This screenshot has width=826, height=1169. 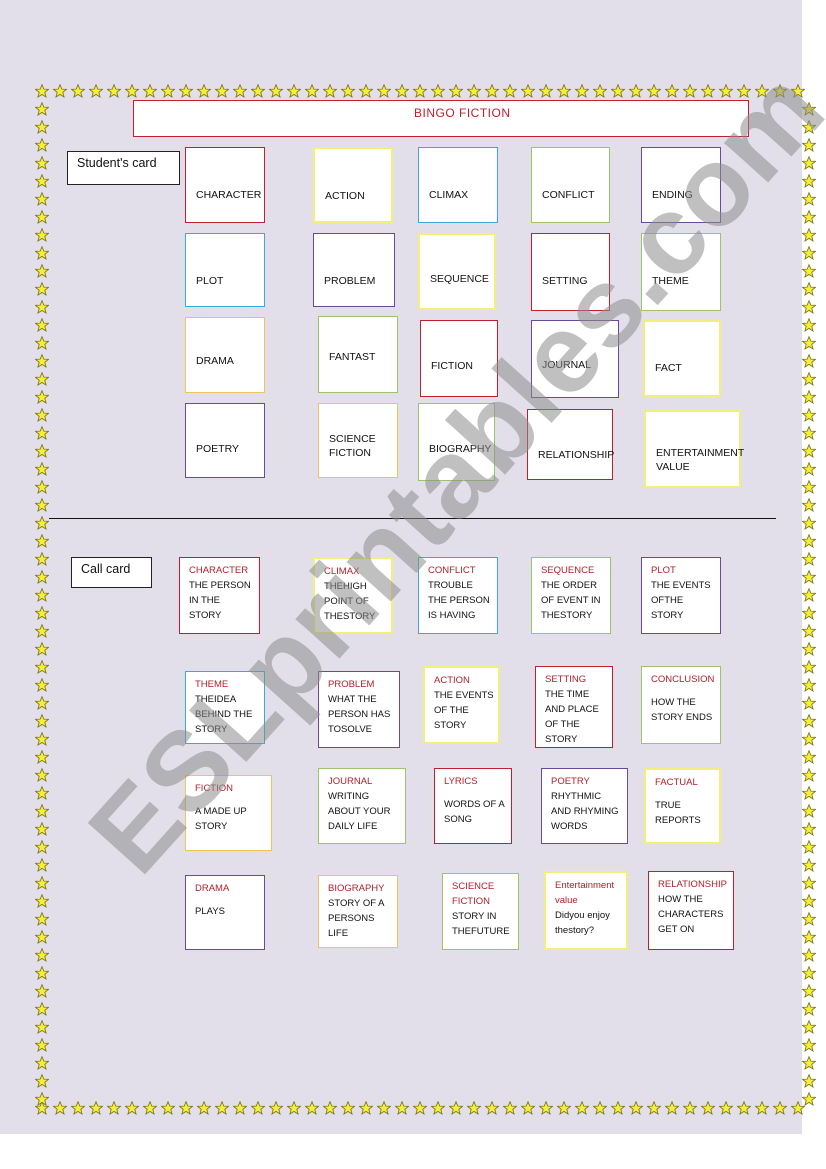 I want to click on card-word: RELATIONSHIP, so click(x=576, y=455).